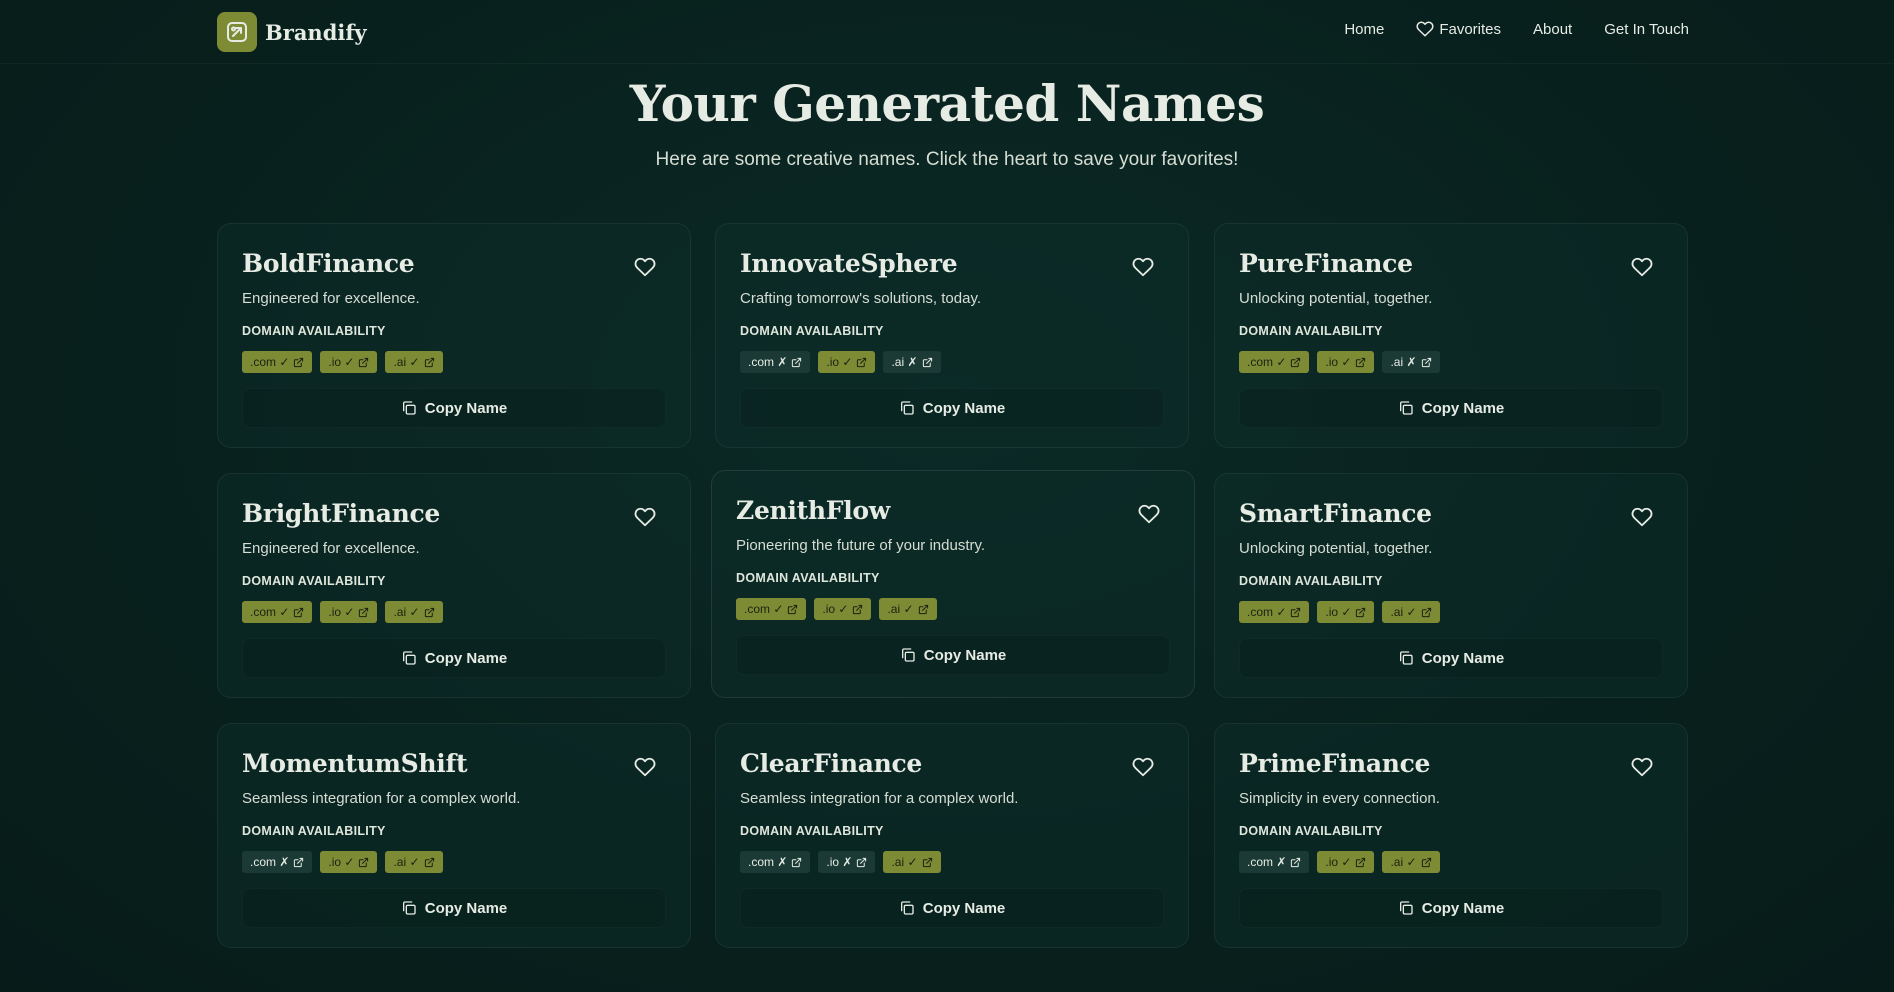 This screenshot has width=1894, height=992. I want to click on domain-chips: .com ✗ .io ✗ .ai ✓, so click(840, 862).